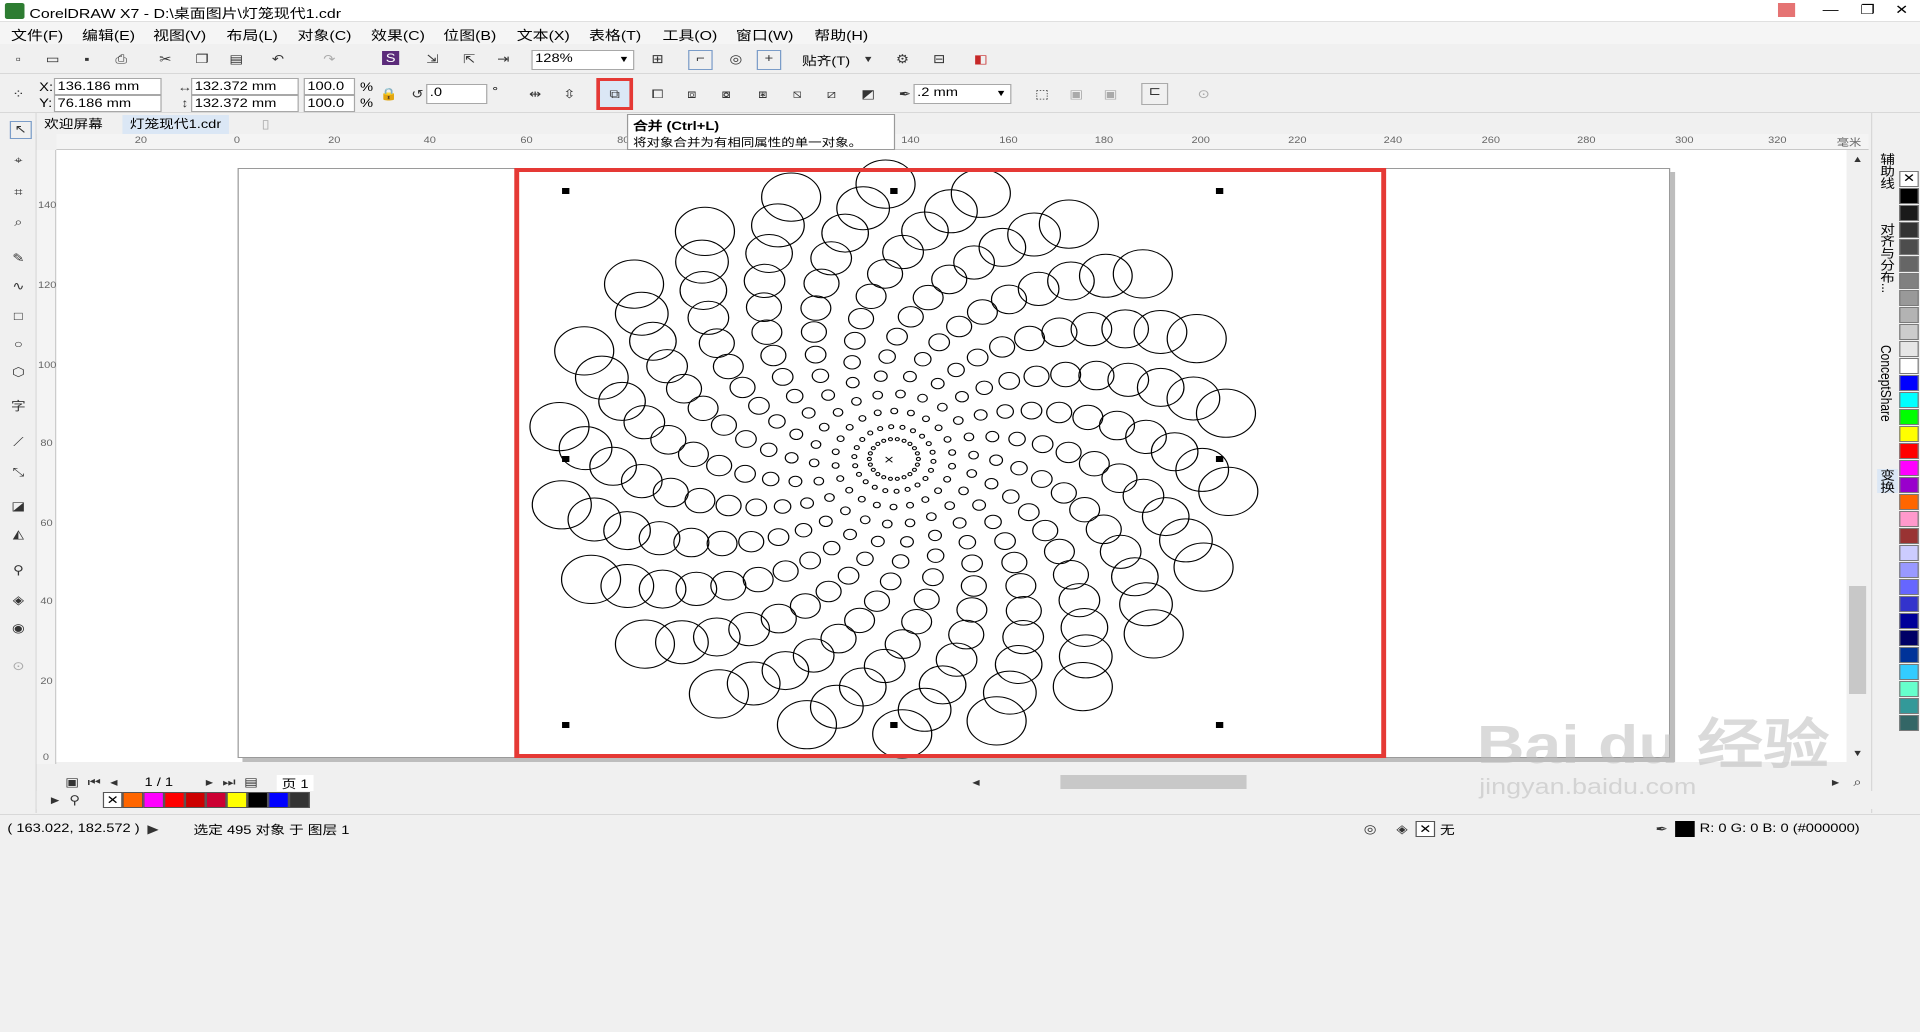 This screenshot has height=1032, width=1920. Describe the element at coordinates (1110, 94) in the screenshot. I see `back-minus-front-icon: ▣` at that location.